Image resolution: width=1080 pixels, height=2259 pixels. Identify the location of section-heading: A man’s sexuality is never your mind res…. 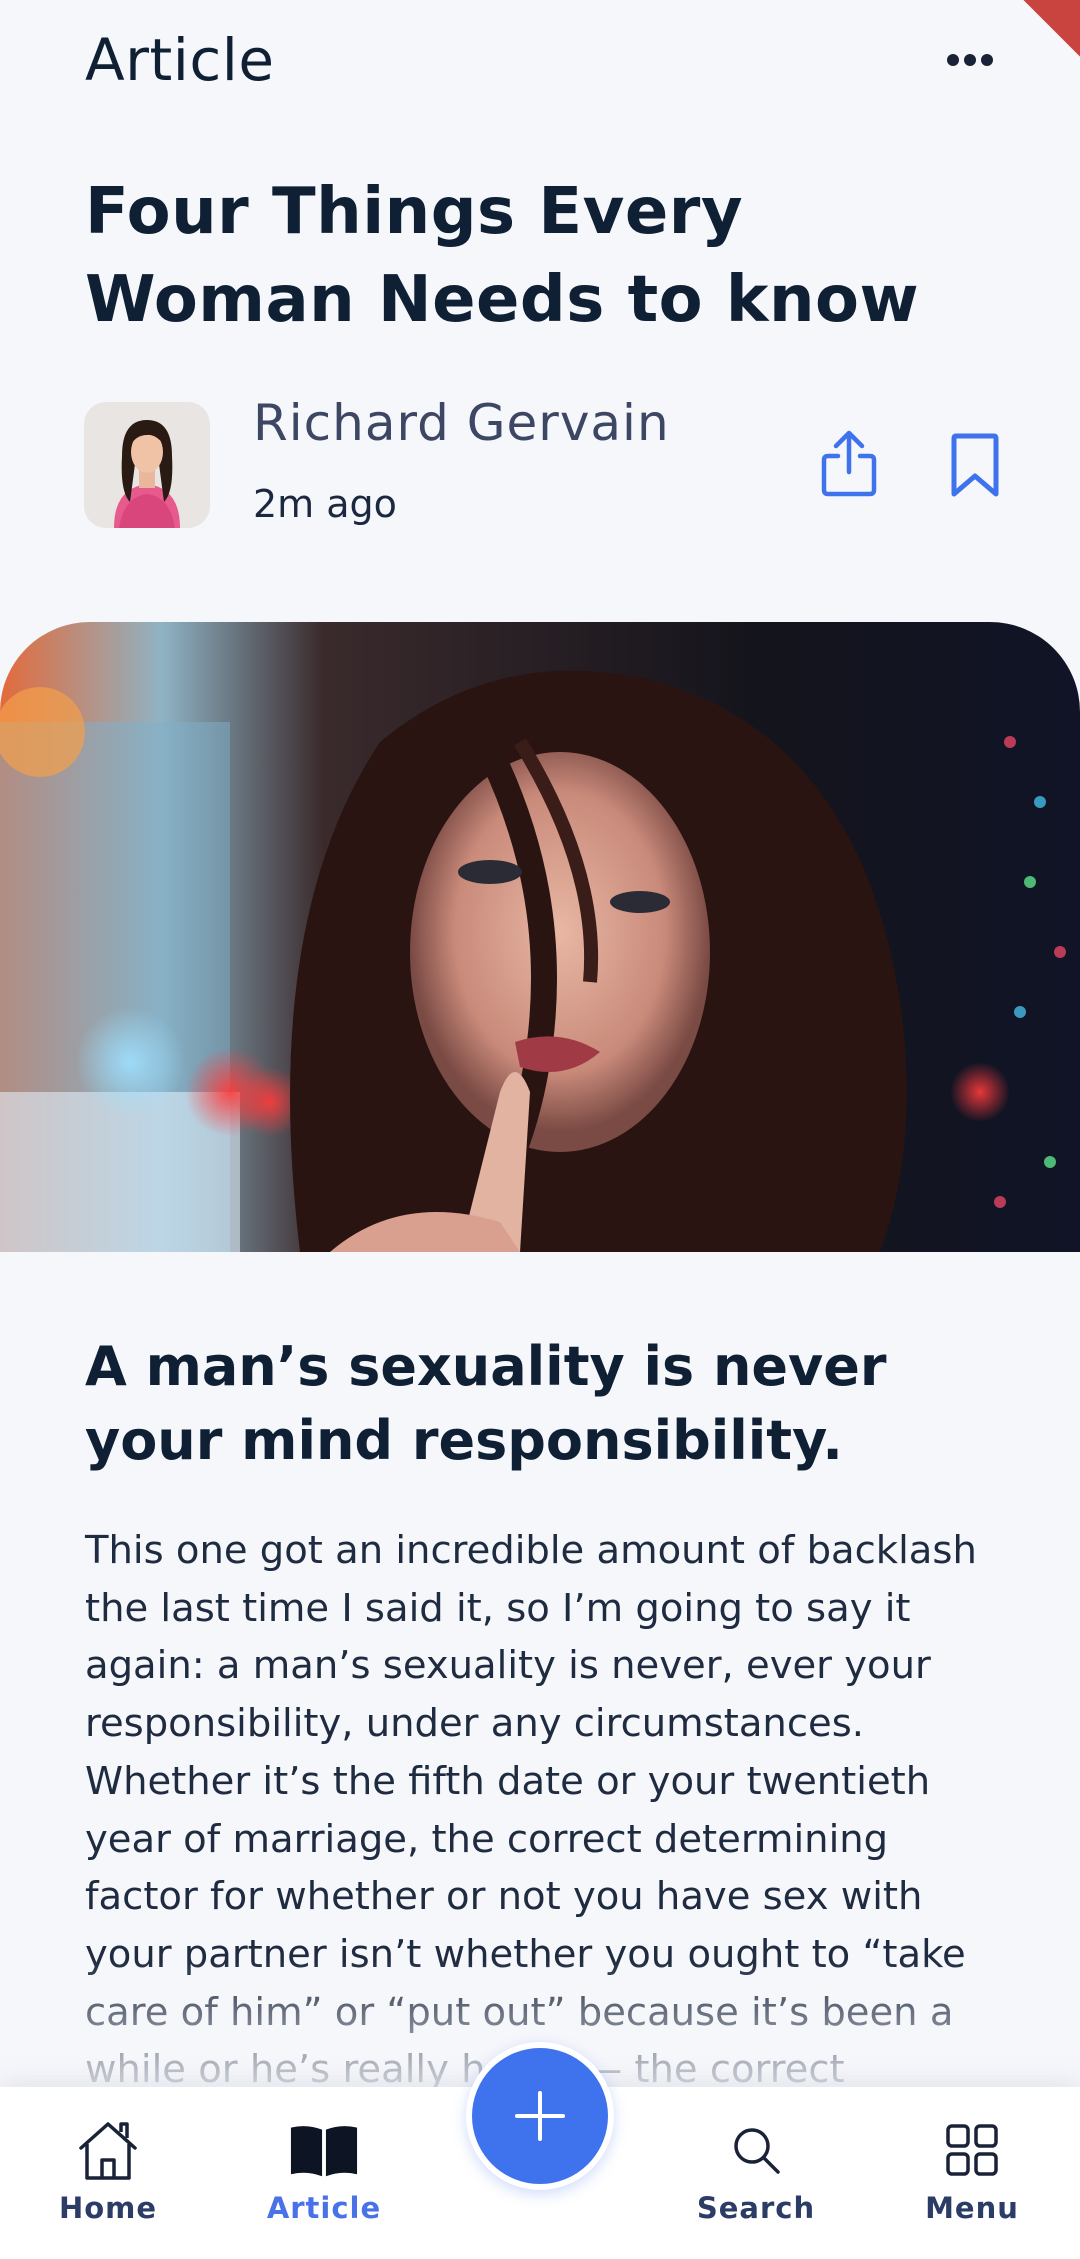
(486, 1403).